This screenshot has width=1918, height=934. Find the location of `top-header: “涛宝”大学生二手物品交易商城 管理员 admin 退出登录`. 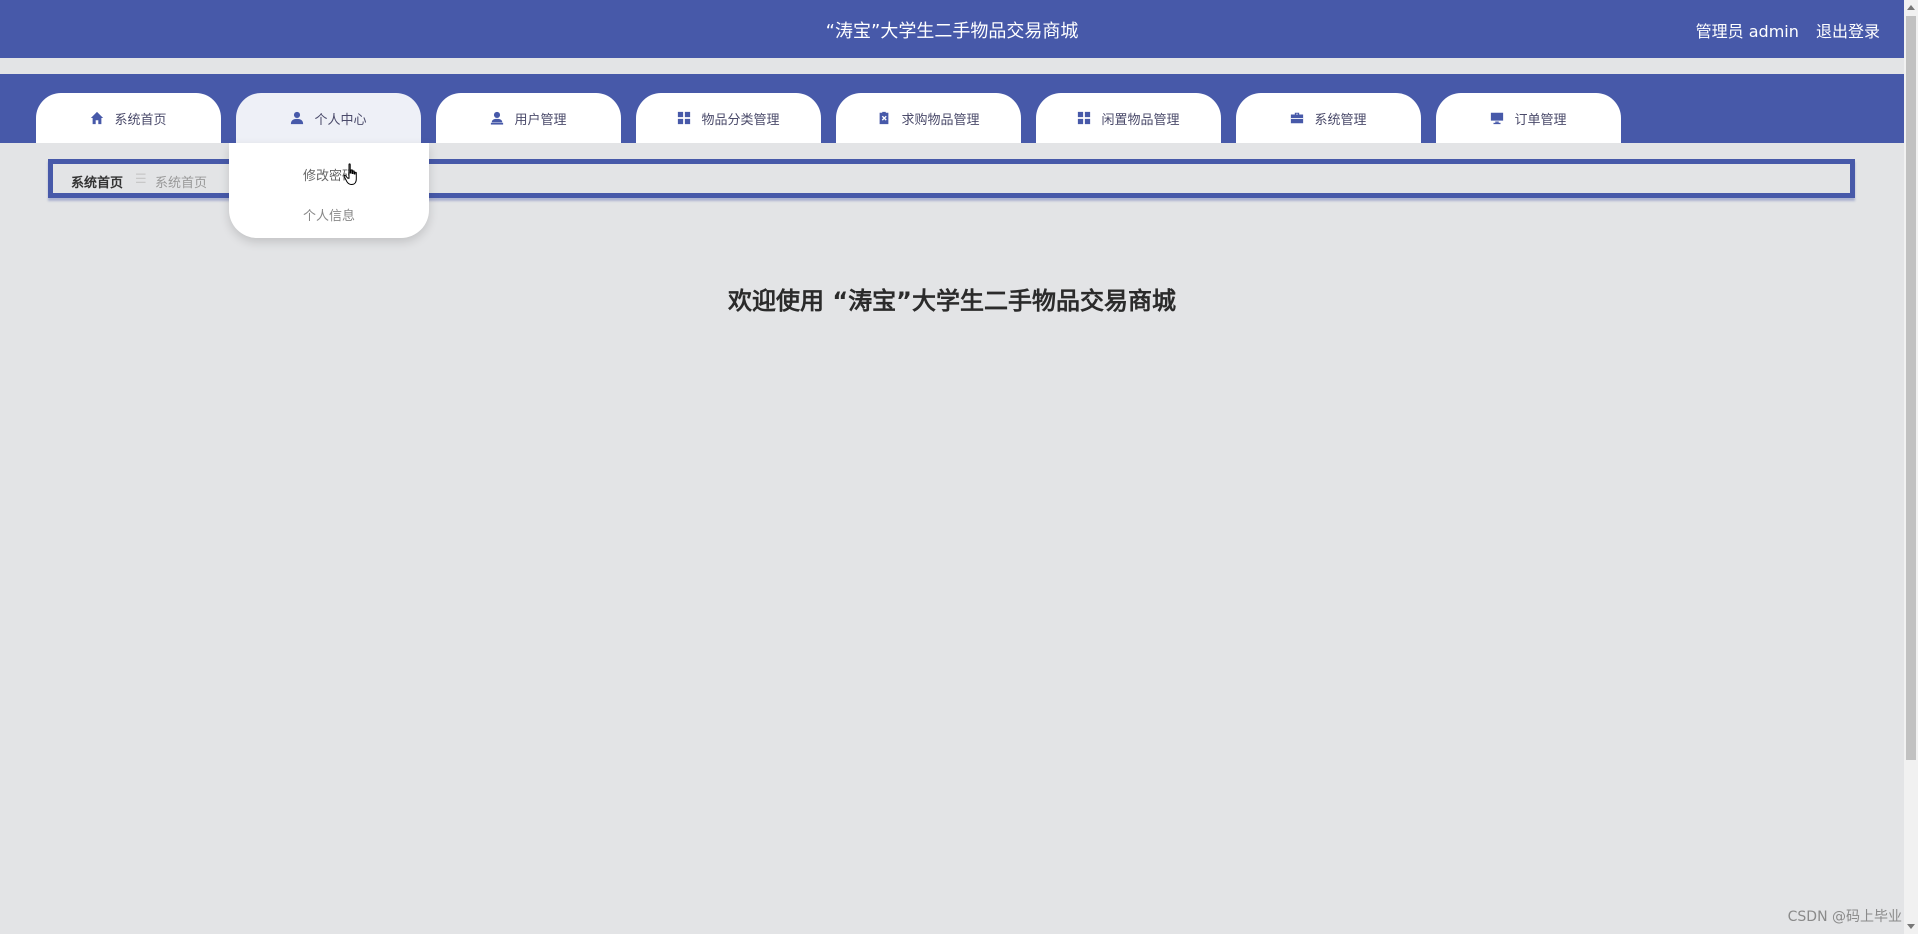

top-header: “涛宝”大学生二手物品交易商城 管理员 admin 退出登录 is located at coordinates (952, 29).